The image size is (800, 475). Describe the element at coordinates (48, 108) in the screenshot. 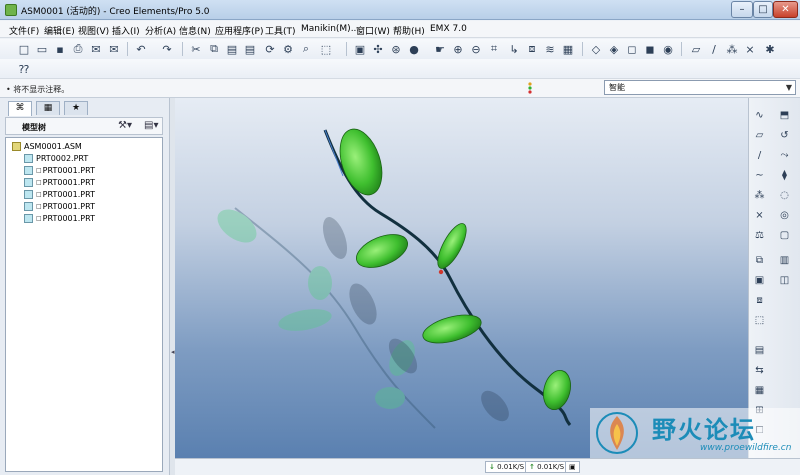

I see `tab-folder-browser: ▦` at that location.